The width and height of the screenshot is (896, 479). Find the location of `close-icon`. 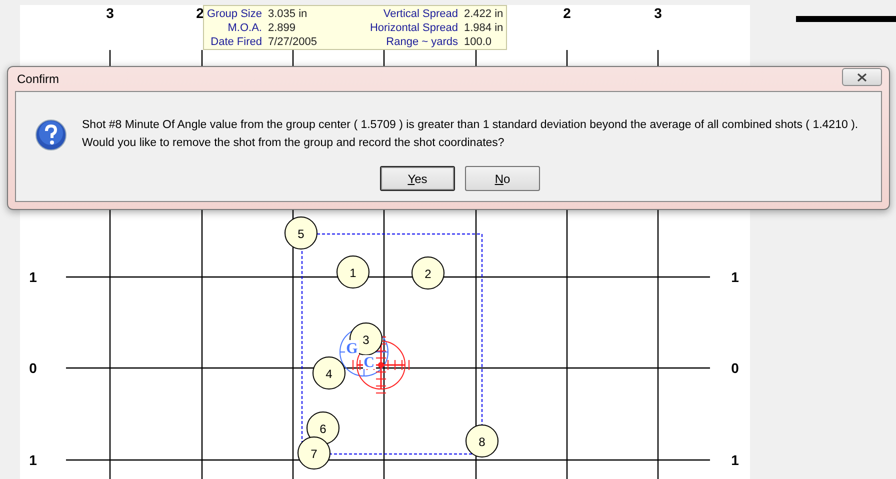

close-icon is located at coordinates (862, 77).